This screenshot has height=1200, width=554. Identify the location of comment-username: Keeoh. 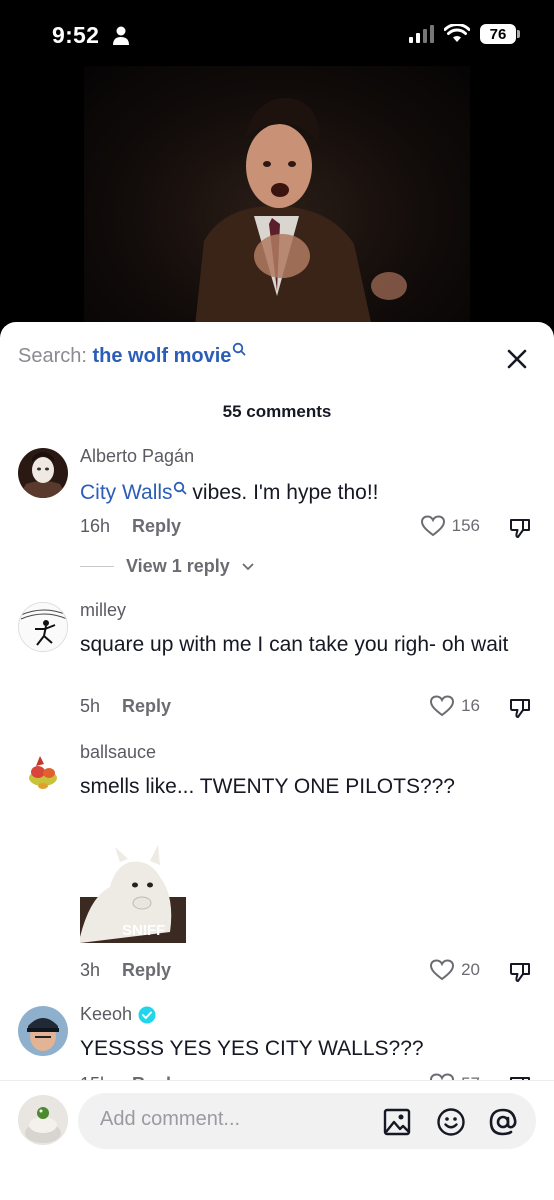
(118, 1014).